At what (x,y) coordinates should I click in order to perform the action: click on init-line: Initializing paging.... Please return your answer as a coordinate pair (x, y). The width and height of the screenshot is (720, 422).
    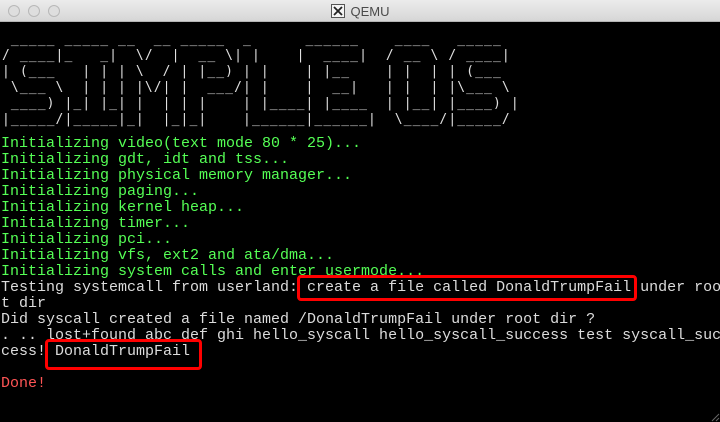
    Looking at the image, I should click on (100, 191).